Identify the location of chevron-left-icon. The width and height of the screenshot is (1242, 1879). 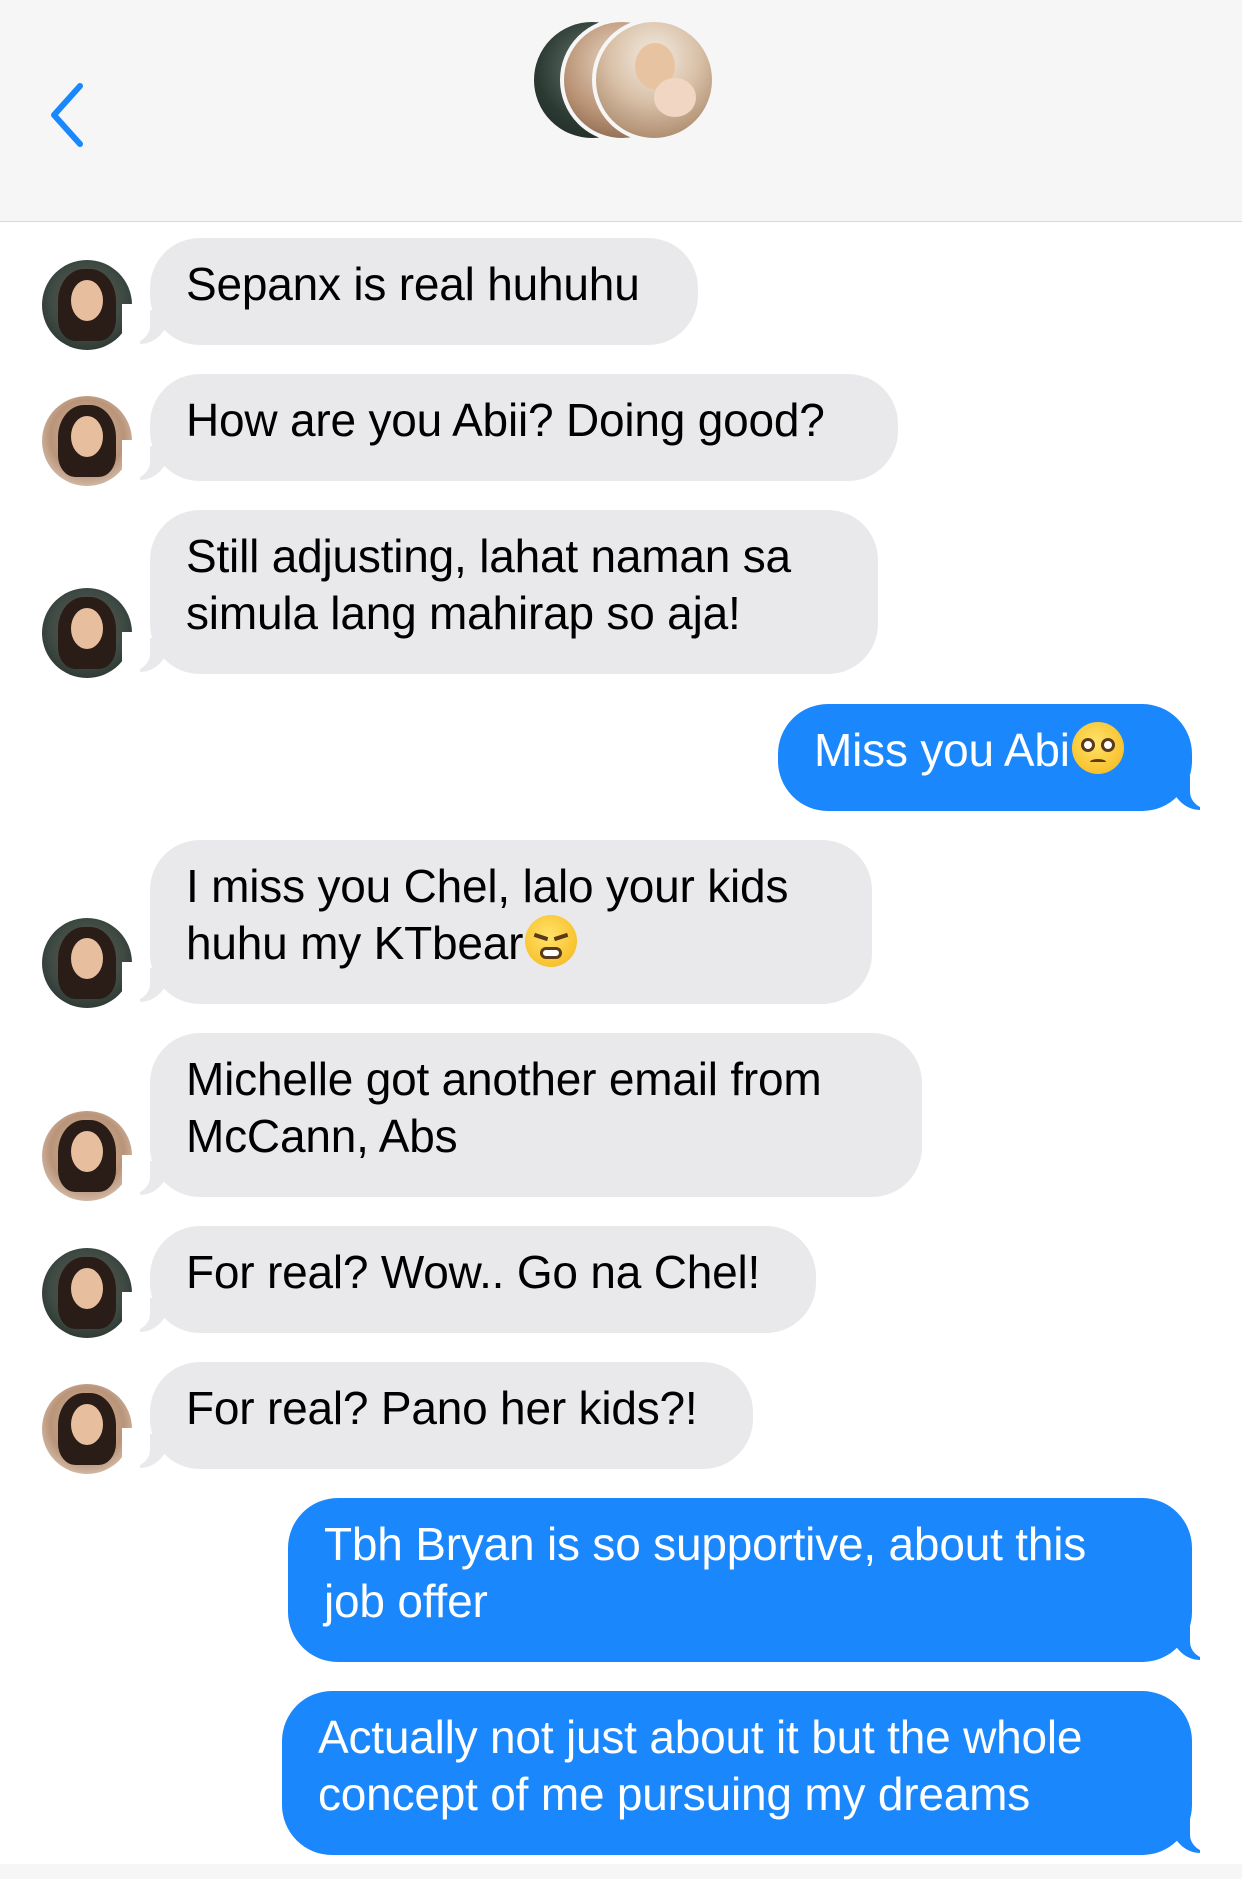
(69, 115).